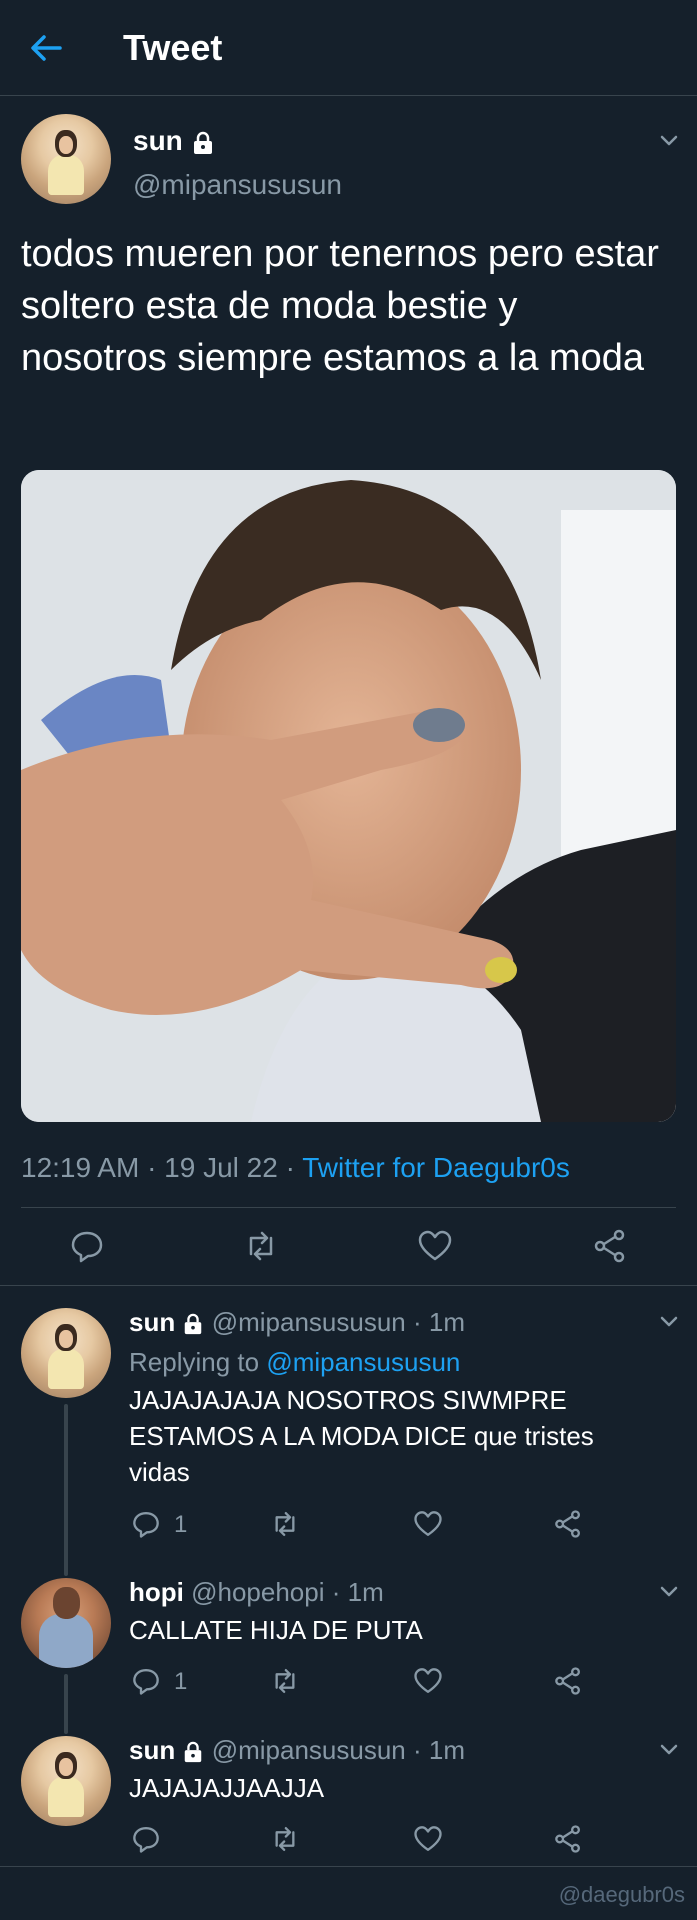  I want to click on author-handle: @mipansususun, so click(237, 185).